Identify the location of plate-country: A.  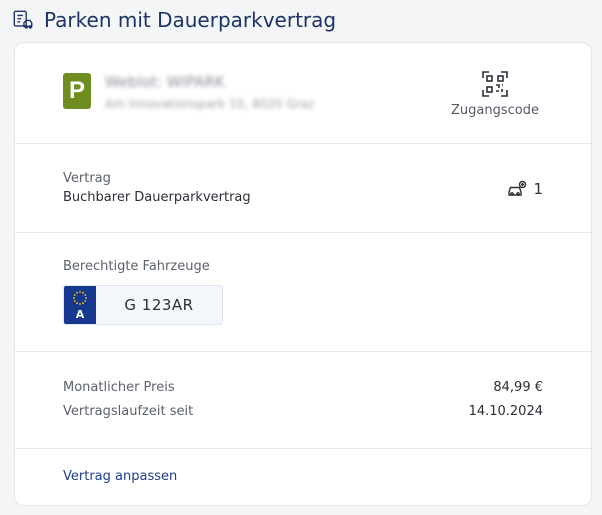
(80, 314).